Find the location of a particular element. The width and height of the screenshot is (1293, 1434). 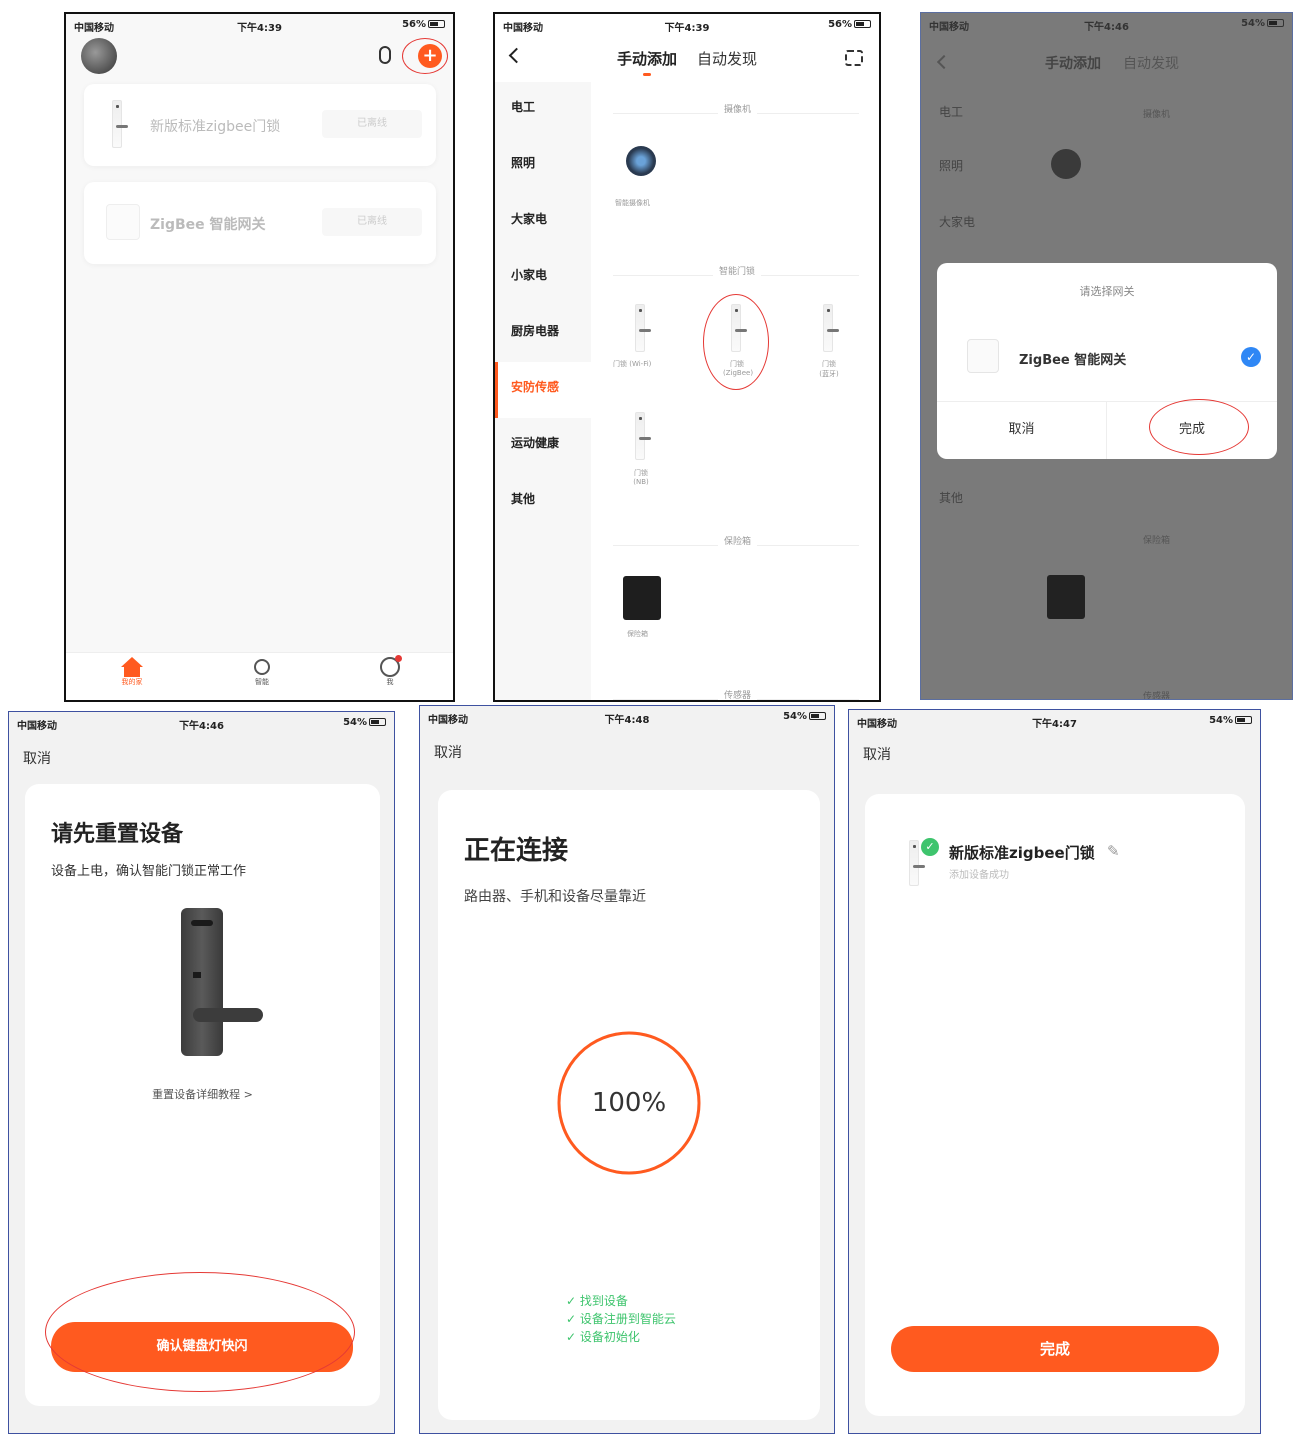

clock: 下午4:47 is located at coordinates (1054, 724).